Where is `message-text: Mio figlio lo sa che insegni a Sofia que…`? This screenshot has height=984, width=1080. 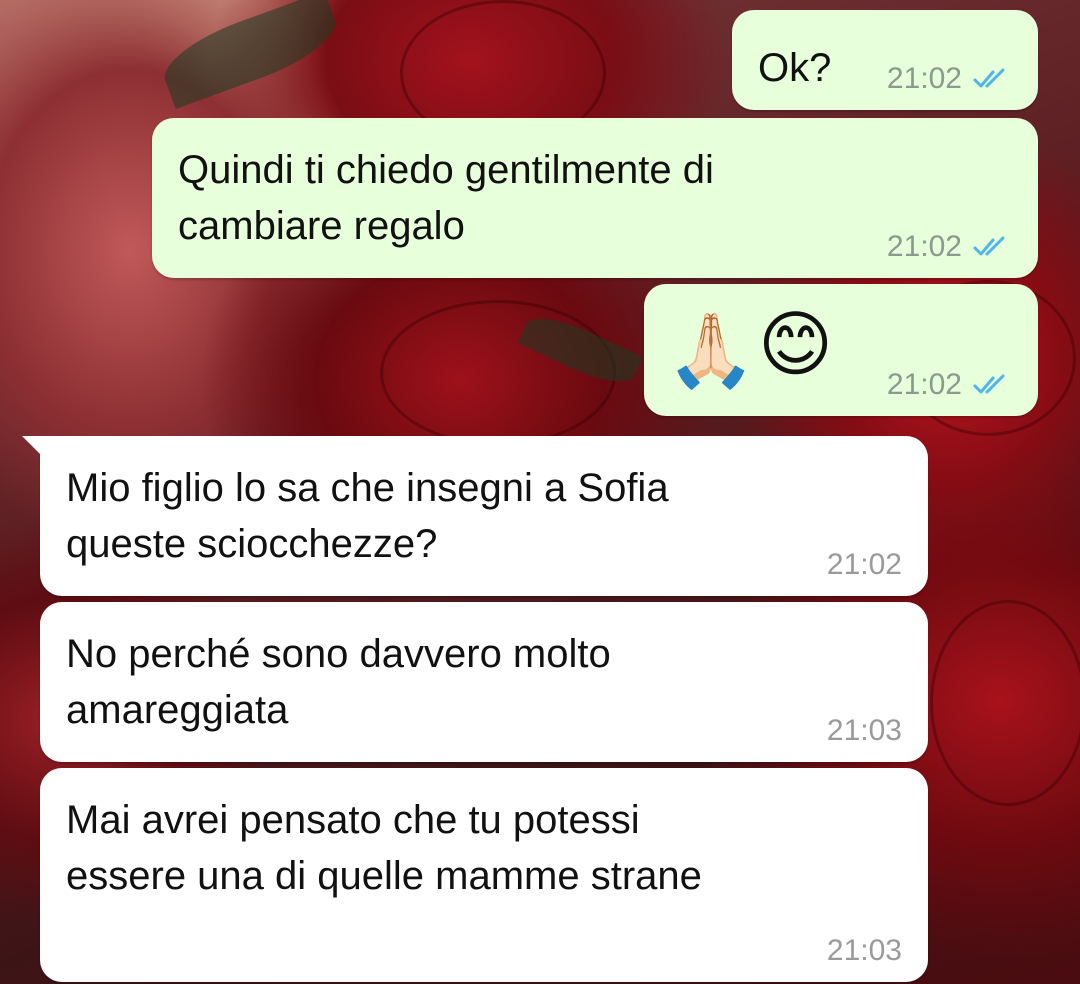 message-text: Mio figlio lo sa che insegni a Sofia que… is located at coordinates (367, 516).